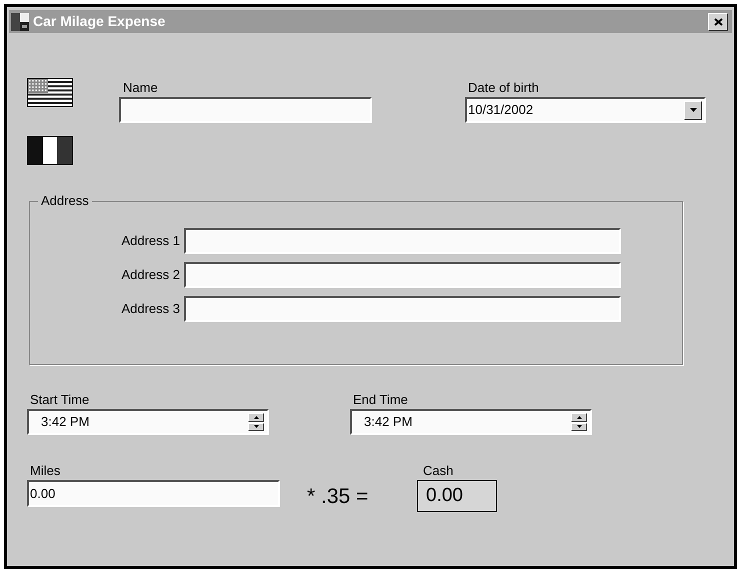 This screenshot has width=741, height=573. I want to click on field-label: Name, so click(141, 88).